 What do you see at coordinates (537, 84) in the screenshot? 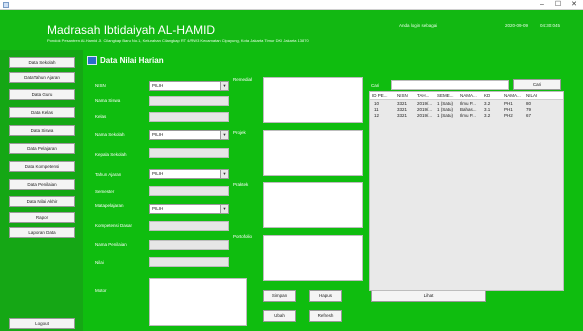
I see `search-button: Cari` at bounding box center [537, 84].